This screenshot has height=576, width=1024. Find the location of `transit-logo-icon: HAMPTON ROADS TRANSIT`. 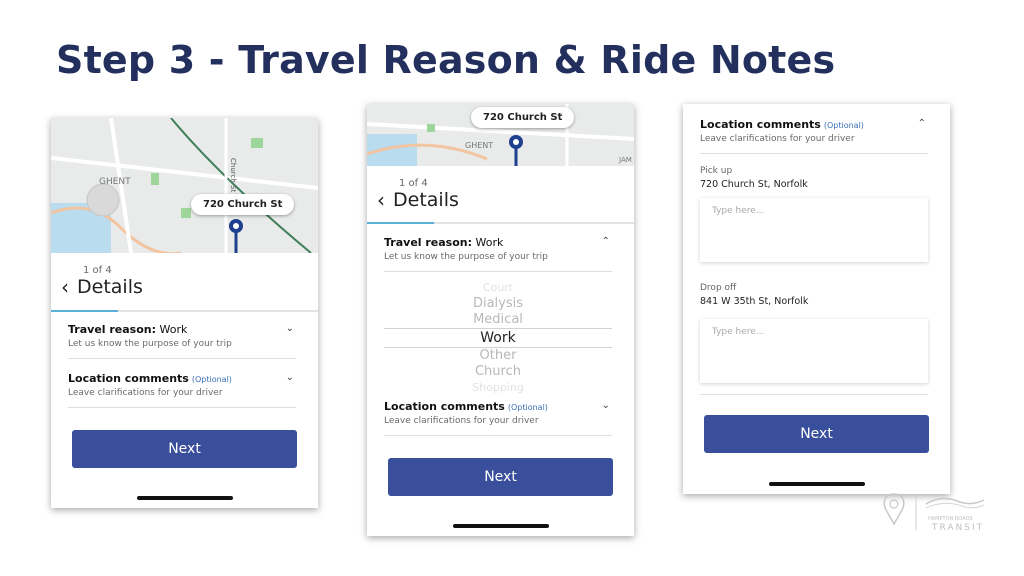

transit-logo-icon: HAMPTON ROADS TRANSIT is located at coordinates (934, 513).